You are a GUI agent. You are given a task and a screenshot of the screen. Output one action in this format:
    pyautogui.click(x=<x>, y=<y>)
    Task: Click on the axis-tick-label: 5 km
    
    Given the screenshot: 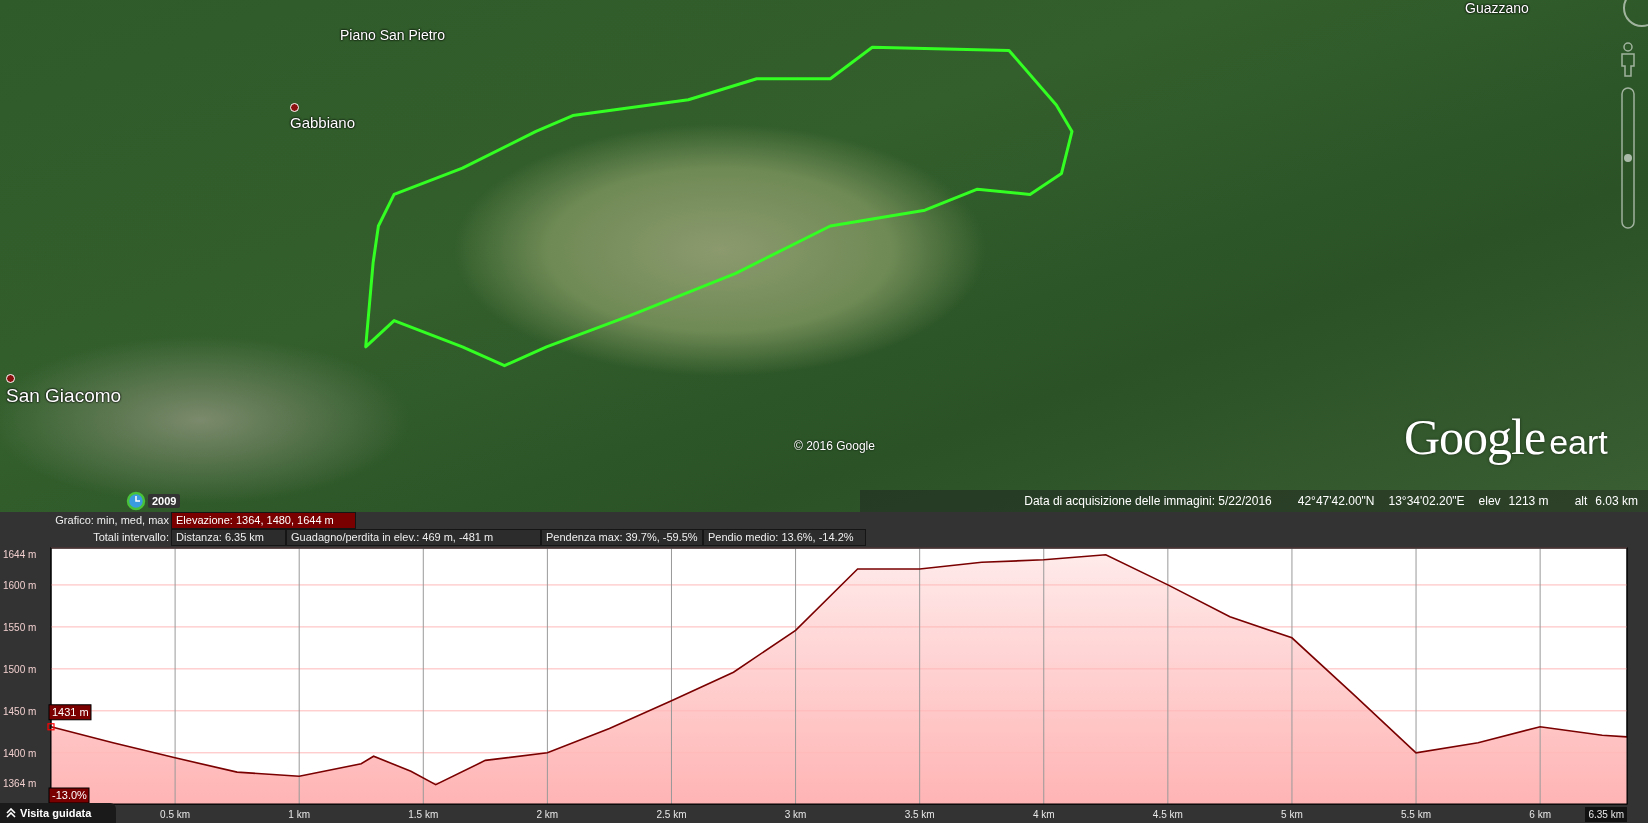 What is the action you would take?
    pyautogui.click(x=1292, y=814)
    